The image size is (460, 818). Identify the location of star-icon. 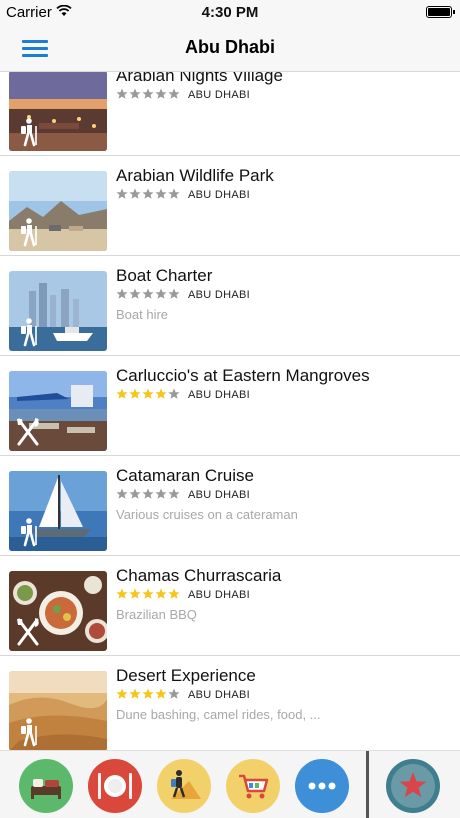
(413, 786).